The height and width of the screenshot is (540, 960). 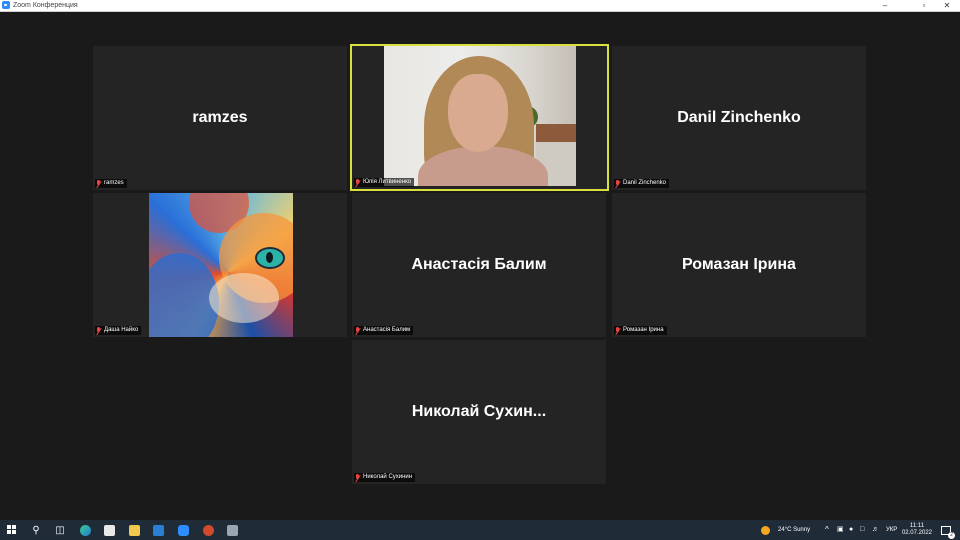 What do you see at coordinates (917, 526) in the screenshot?
I see `clock-time: 11:11` at bounding box center [917, 526].